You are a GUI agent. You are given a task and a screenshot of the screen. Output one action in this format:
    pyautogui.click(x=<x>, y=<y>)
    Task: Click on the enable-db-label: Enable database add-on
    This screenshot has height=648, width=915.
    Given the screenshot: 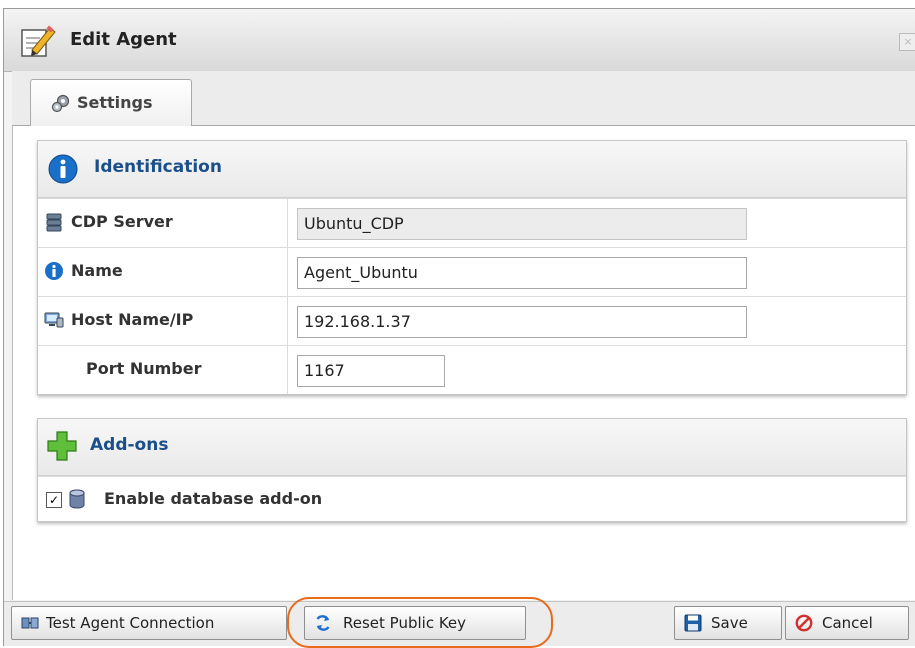 What is the action you would take?
    pyautogui.click(x=213, y=498)
    